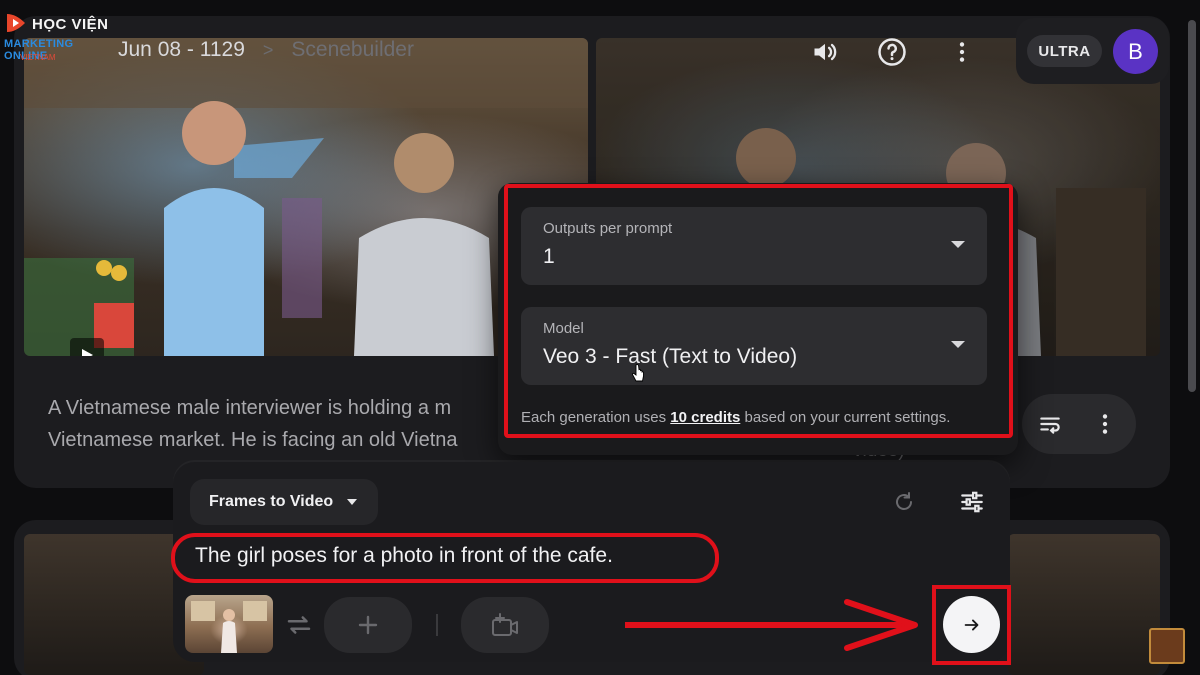 This screenshot has height=675, width=1200. What do you see at coordinates (1135, 51) in the screenshot?
I see `avatar: B` at bounding box center [1135, 51].